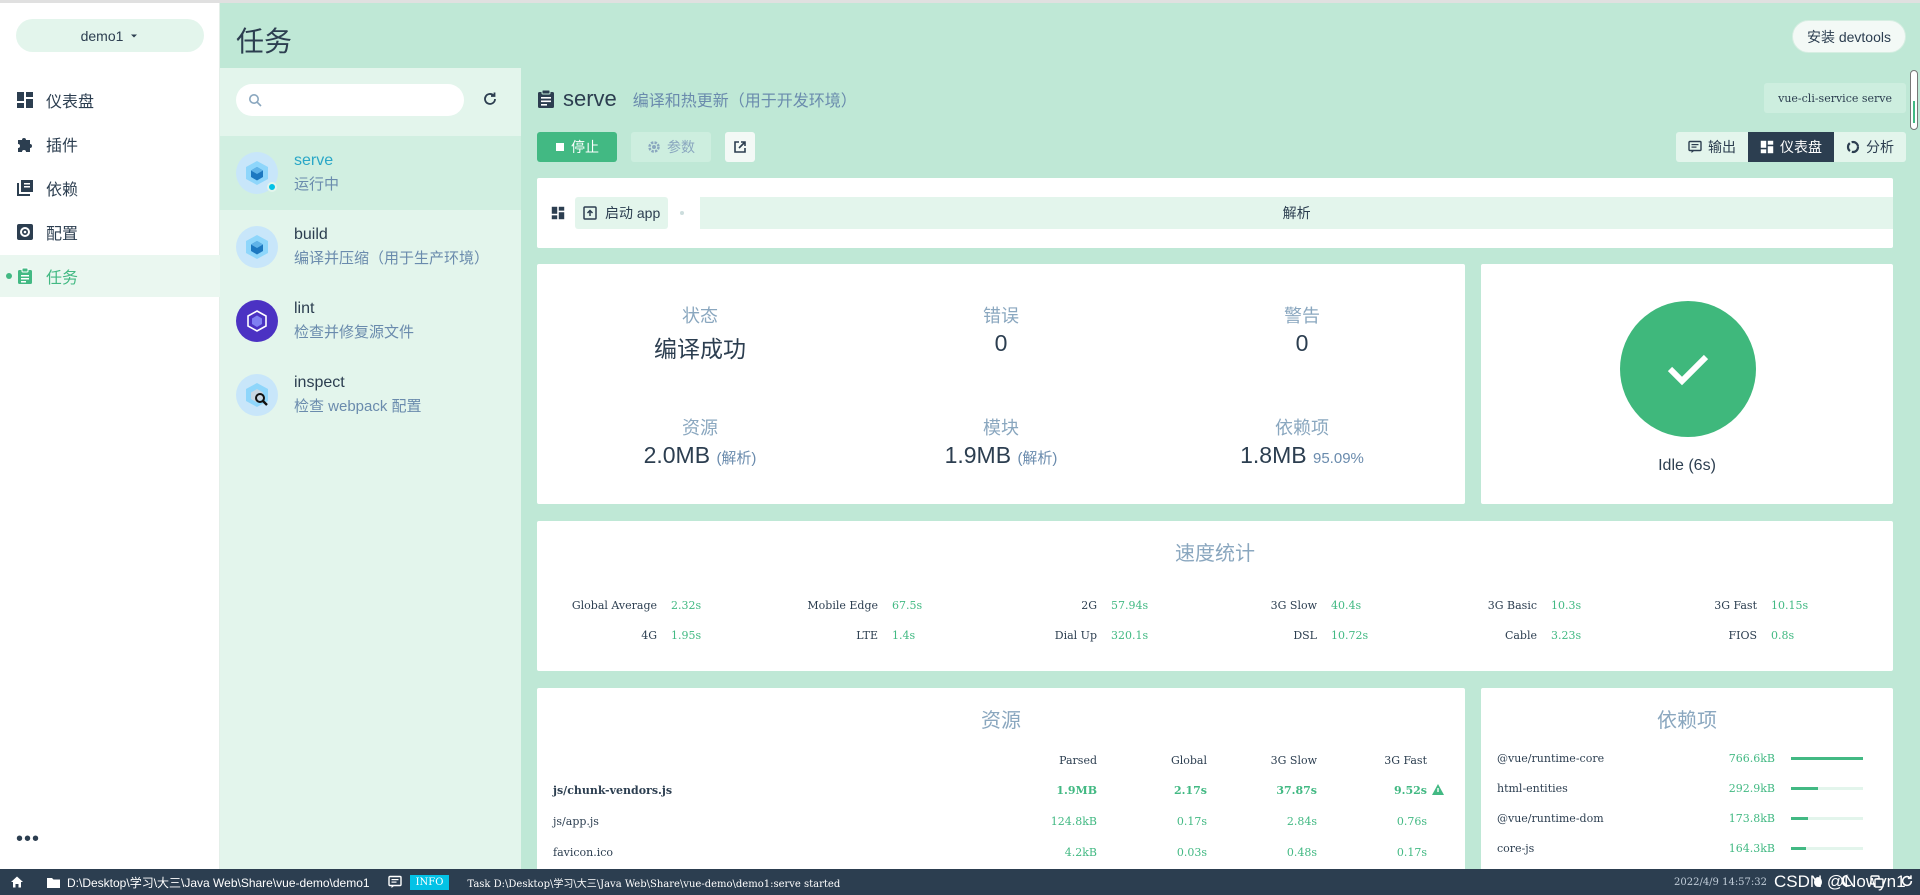 The width and height of the screenshot is (1920, 895). Describe the element at coordinates (1721, 882) in the screenshot. I see `log-timestamp: 2022/4/9 14:57:32` at that location.